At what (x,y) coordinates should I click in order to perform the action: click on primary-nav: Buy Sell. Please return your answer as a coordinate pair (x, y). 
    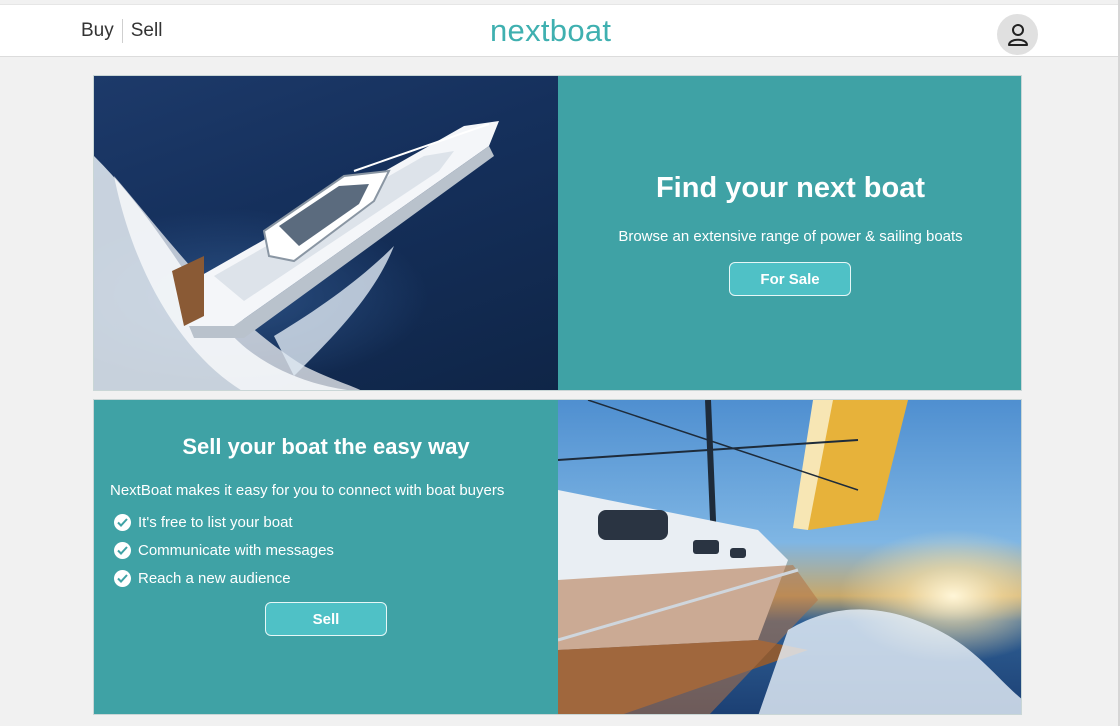
    Looking at the image, I should click on (121, 31).